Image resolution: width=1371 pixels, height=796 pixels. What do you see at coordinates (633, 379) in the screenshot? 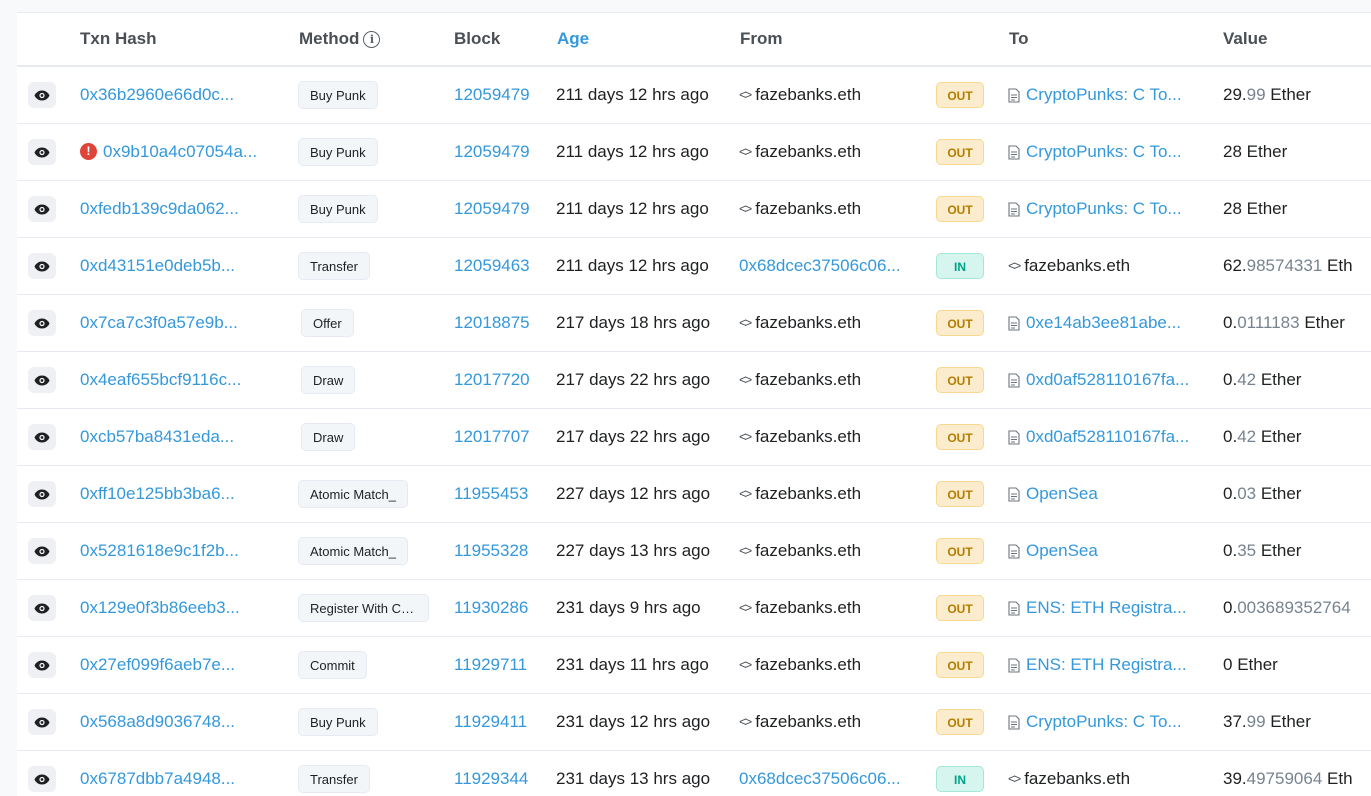
I see `age-text: 217 days 22 hrs ago` at bounding box center [633, 379].